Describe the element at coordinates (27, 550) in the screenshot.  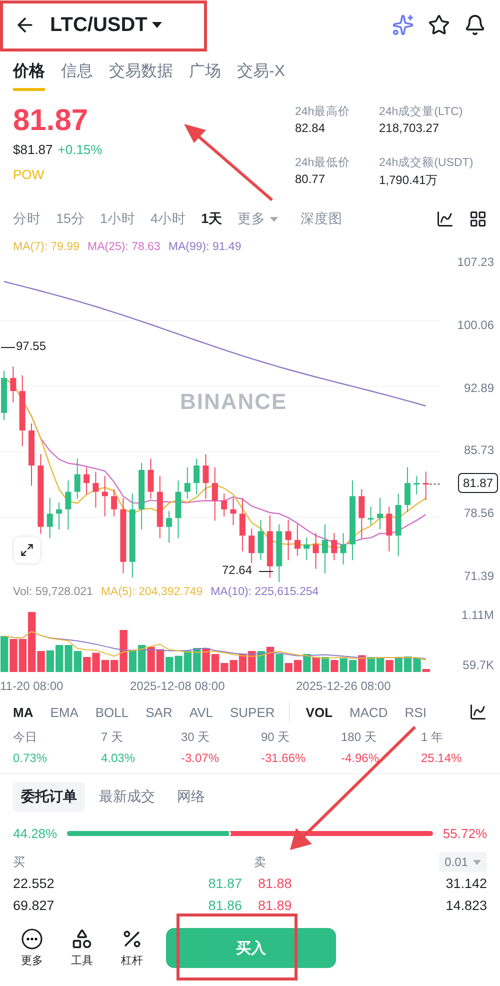
I see `expand-icon` at that location.